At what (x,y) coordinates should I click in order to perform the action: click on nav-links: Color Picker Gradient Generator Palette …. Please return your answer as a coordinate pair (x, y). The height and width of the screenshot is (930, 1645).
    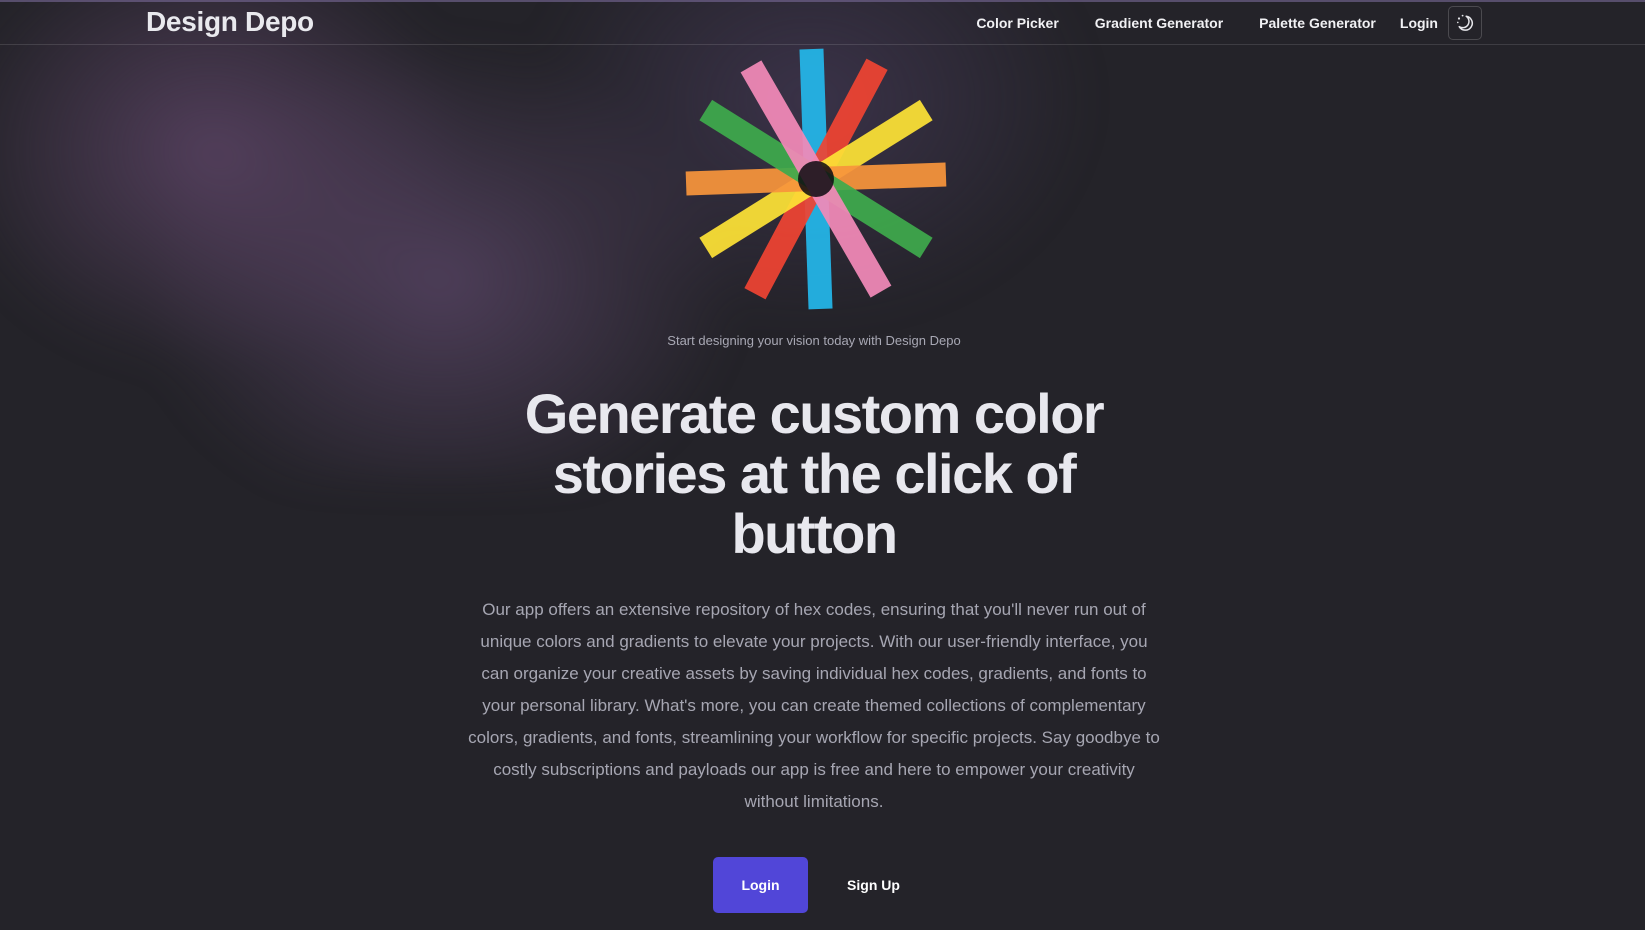
    Looking at the image, I should click on (1229, 23).